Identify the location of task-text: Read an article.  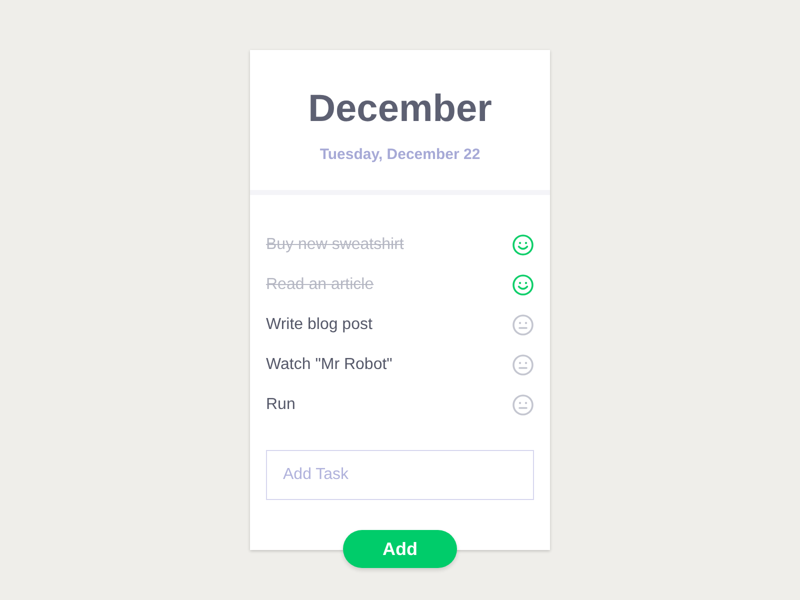
(320, 285).